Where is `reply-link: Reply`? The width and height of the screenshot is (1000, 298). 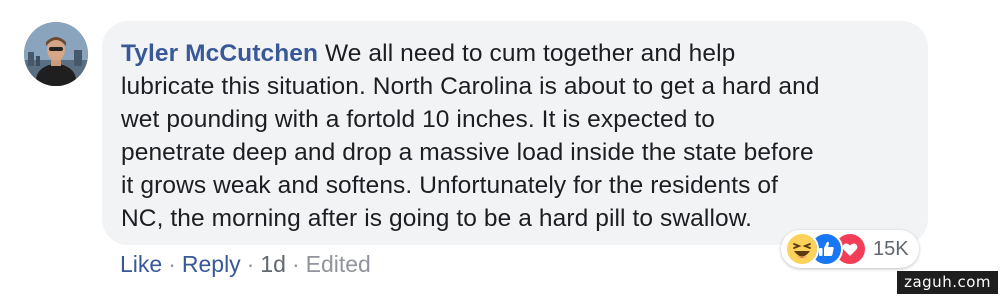
reply-link: Reply is located at coordinates (211, 264).